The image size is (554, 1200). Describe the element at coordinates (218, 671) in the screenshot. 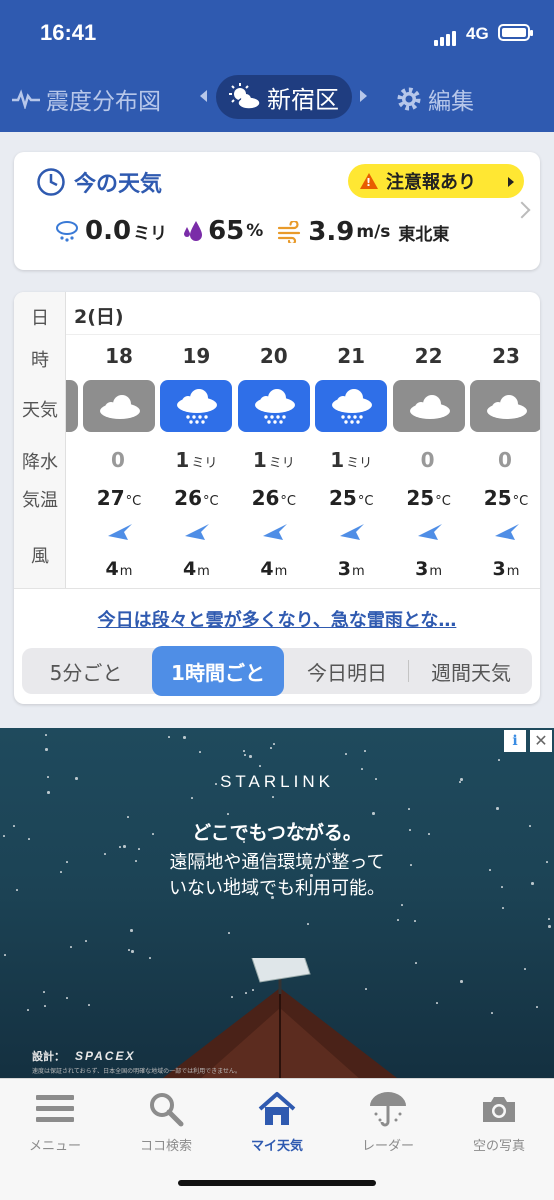

I see `tab-hourly: 1時間ごと` at that location.